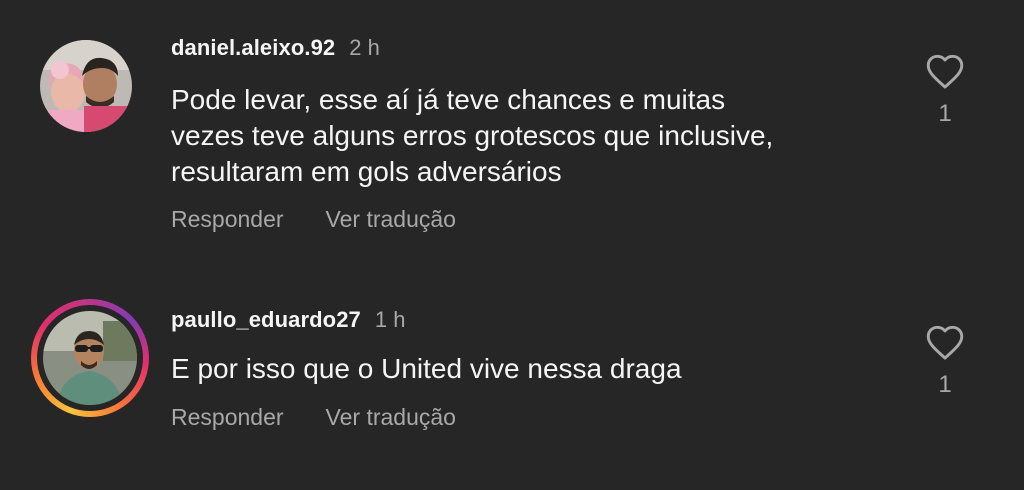 This screenshot has height=490, width=1024. I want to click on comment-header: paullo_eduardo27 1 h, so click(288, 319).